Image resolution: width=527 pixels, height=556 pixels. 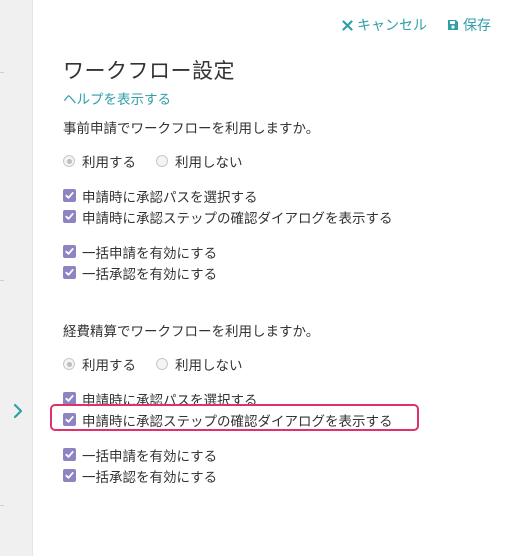 What do you see at coordinates (347, 25) in the screenshot?
I see `close-icon` at bounding box center [347, 25].